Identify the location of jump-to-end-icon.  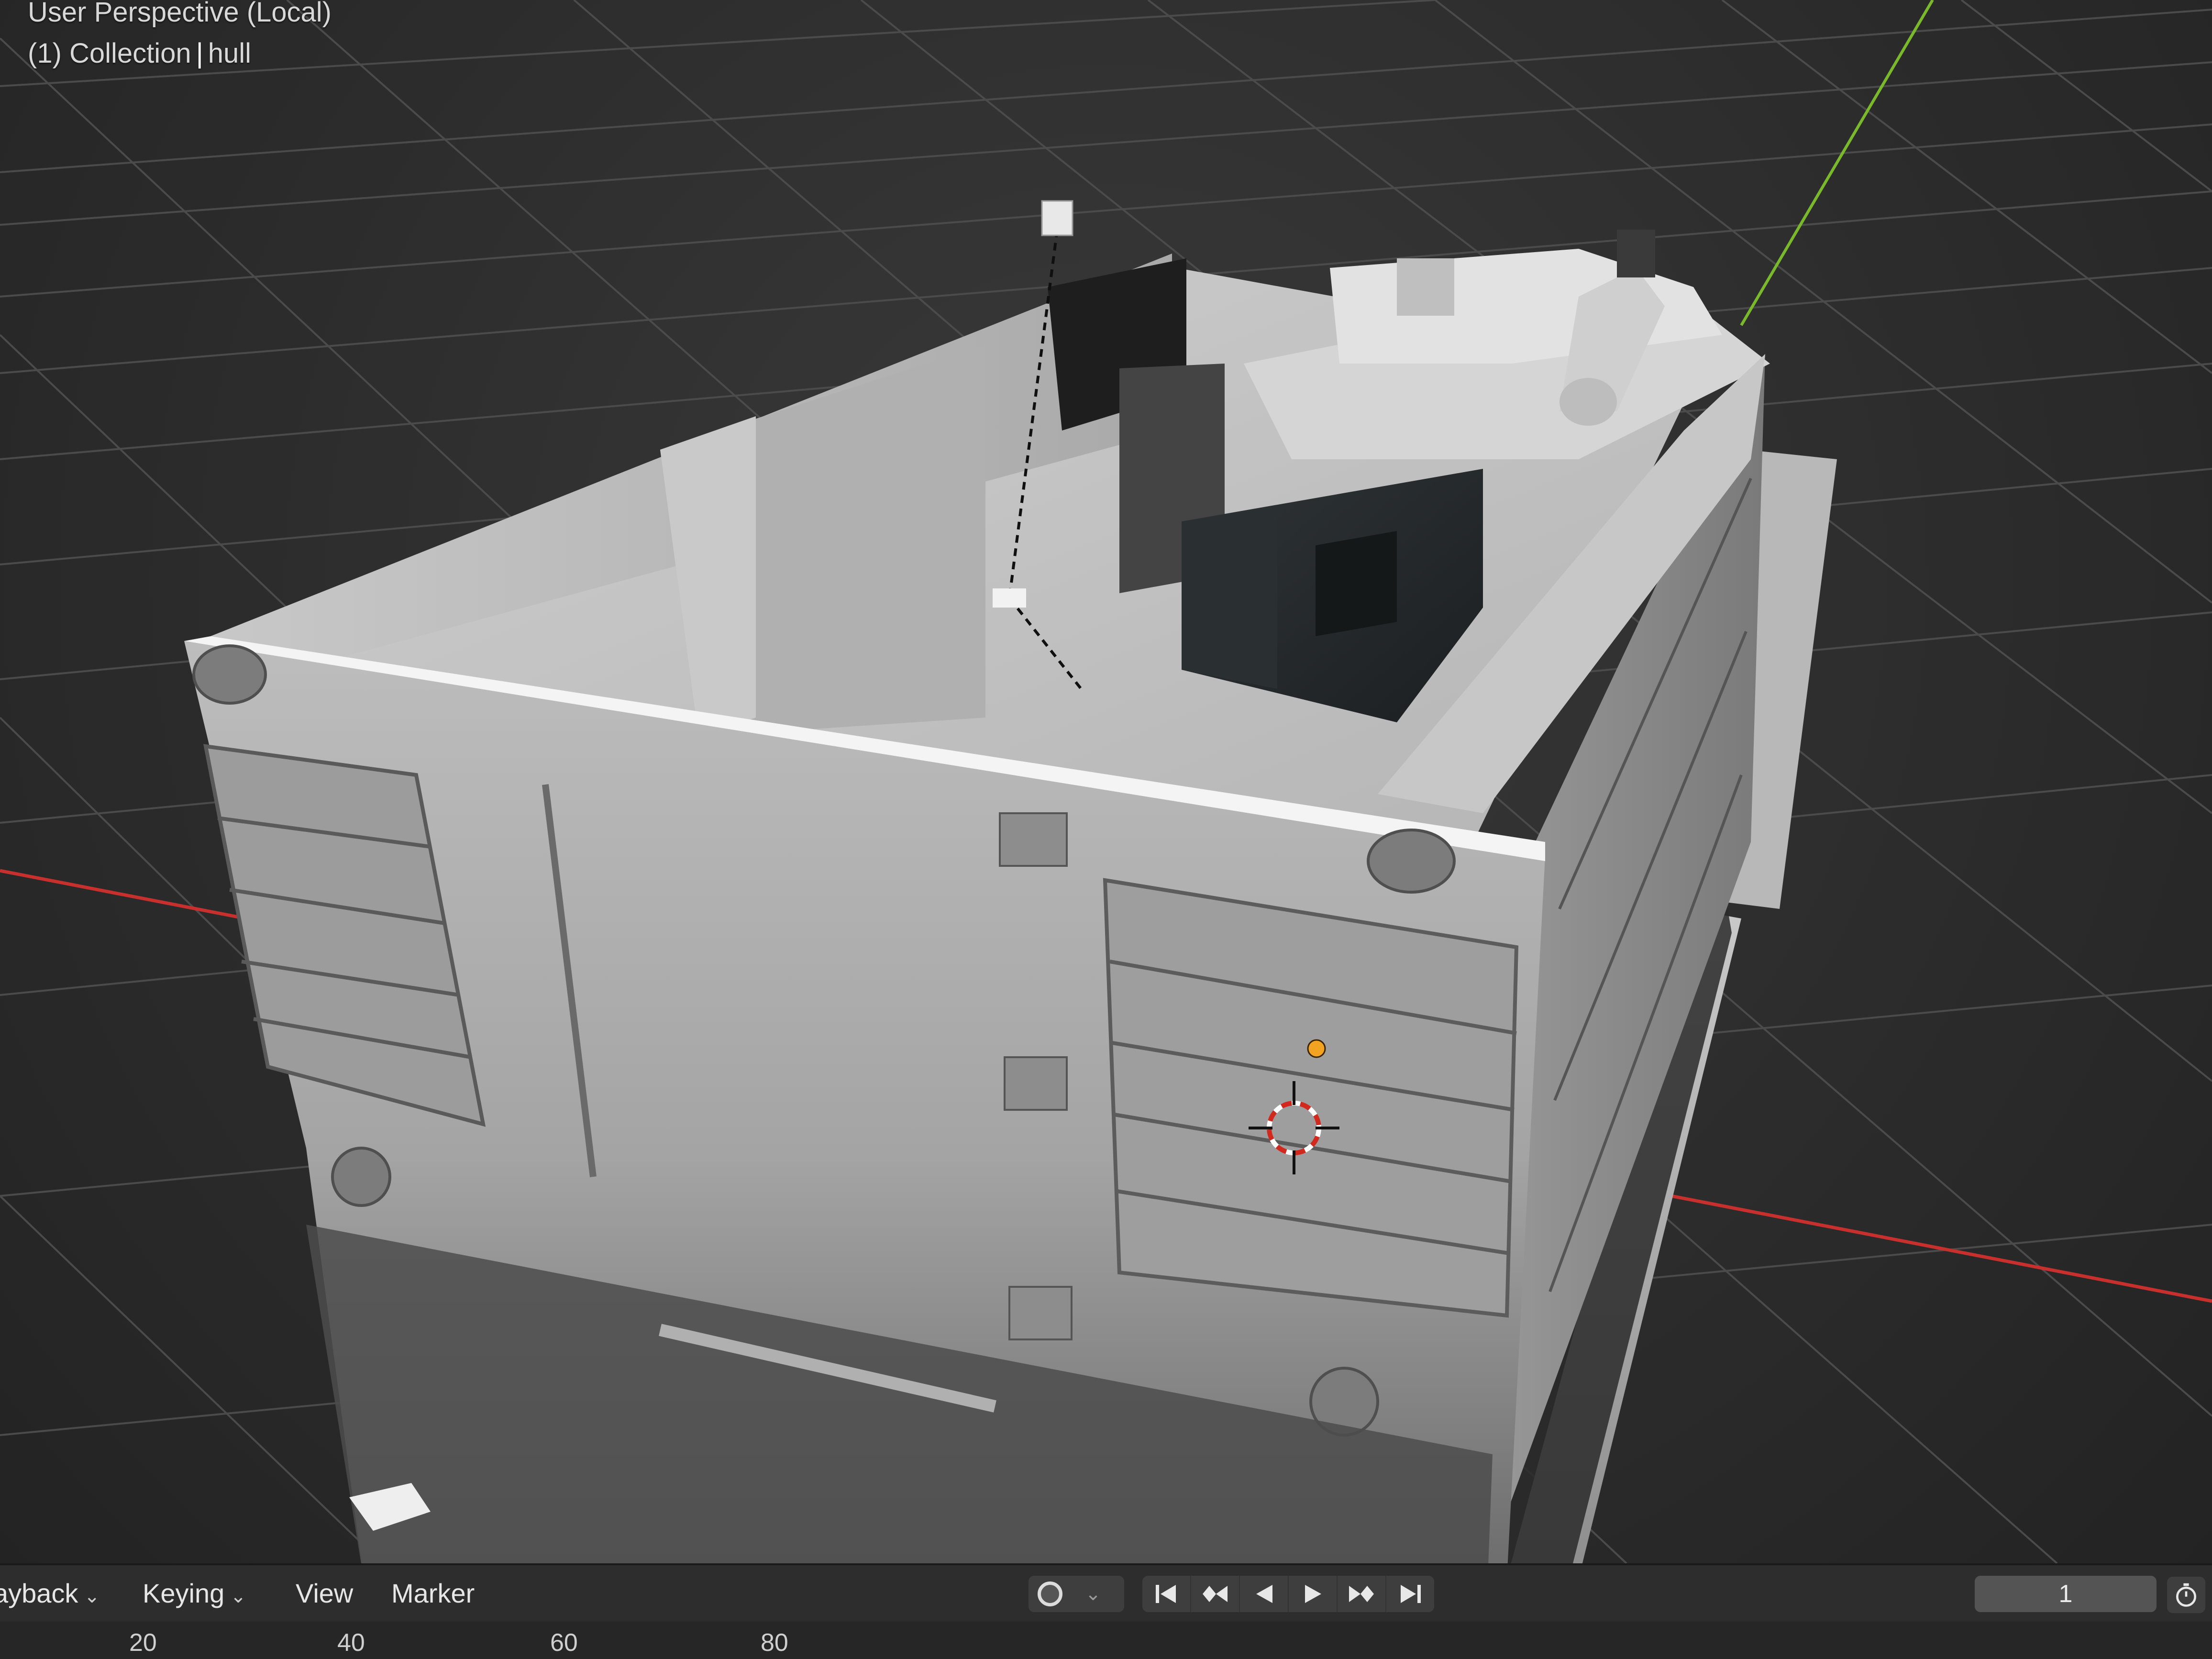
(1411, 1594).